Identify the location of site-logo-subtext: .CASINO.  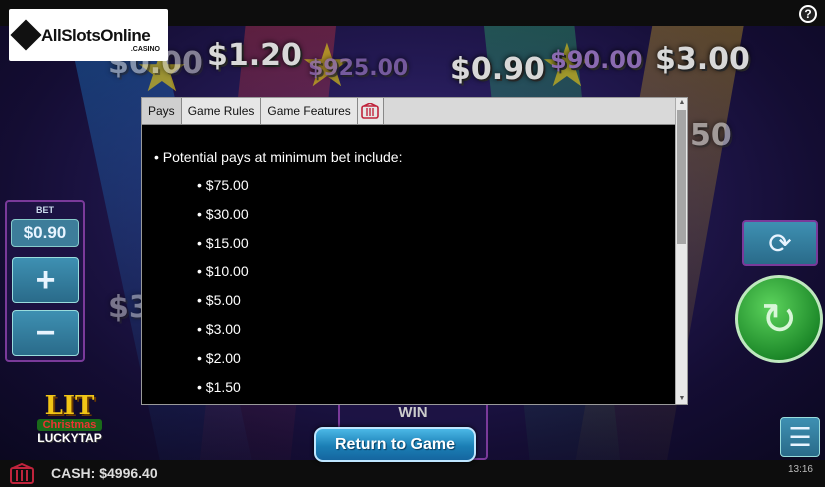
(145, 49).